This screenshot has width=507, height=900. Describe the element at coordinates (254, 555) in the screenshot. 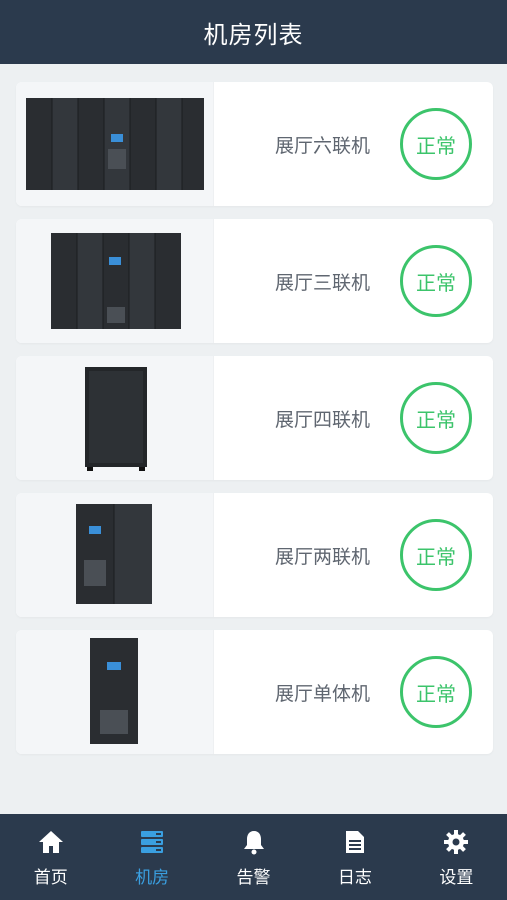

I see `room-card-4: 展厅两联机 正常` at that location.